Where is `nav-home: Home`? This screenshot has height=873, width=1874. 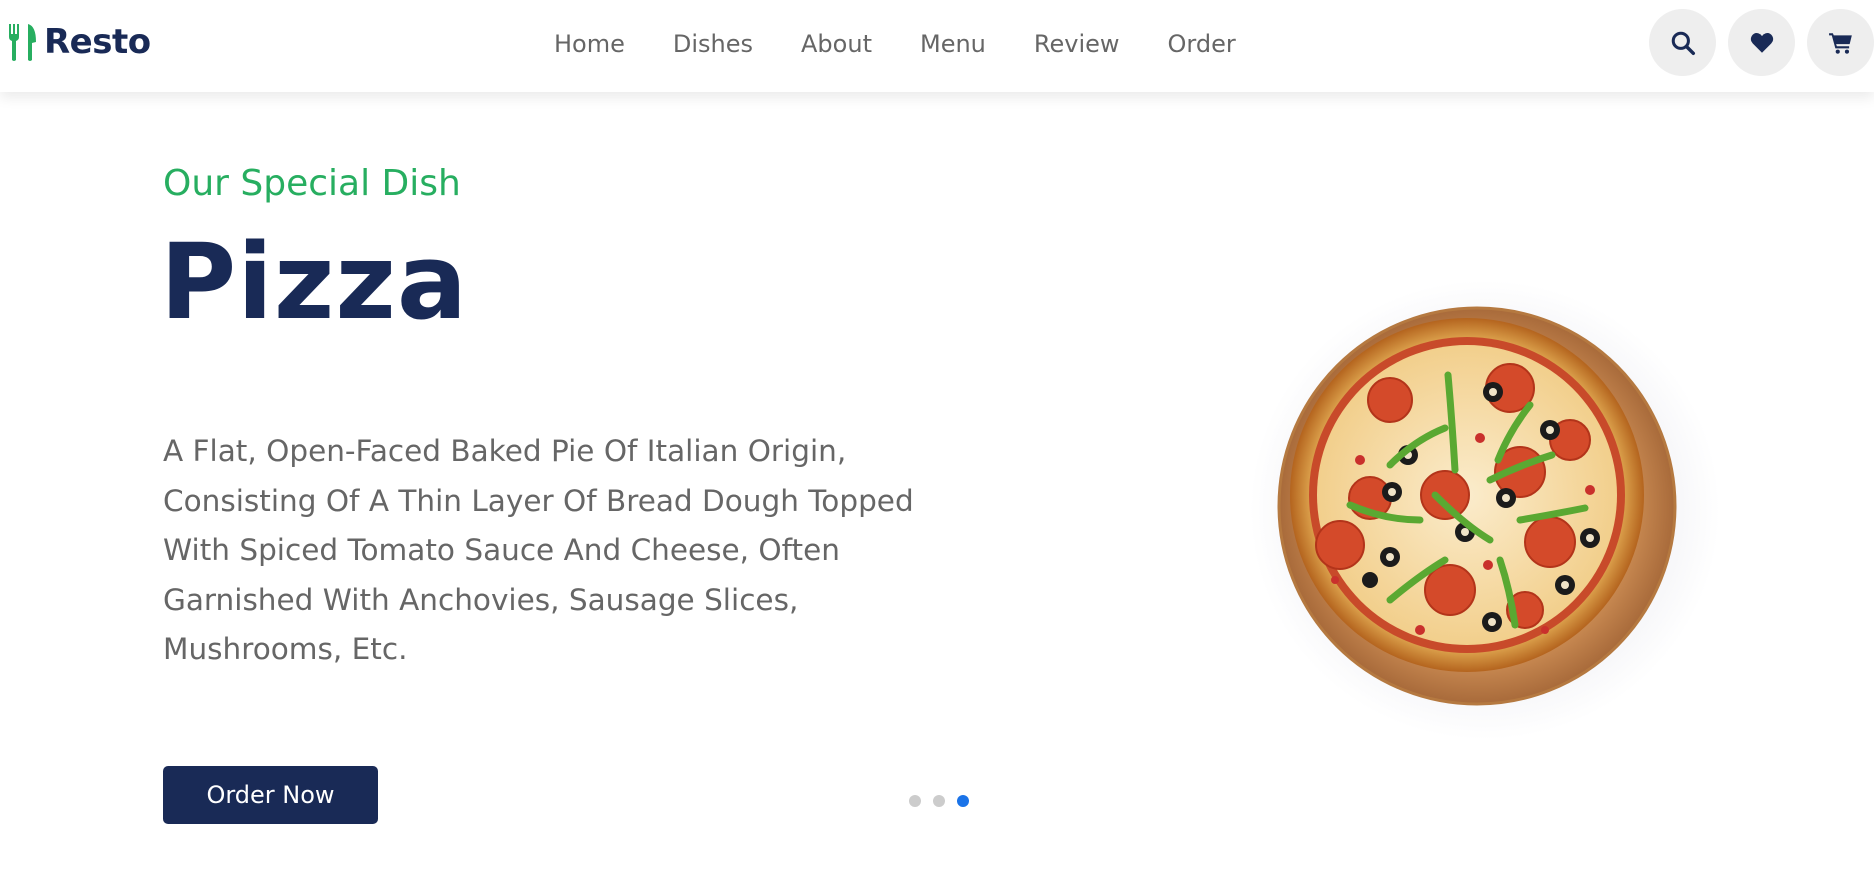
nav-home: Home is located at coordinates (601, 44).